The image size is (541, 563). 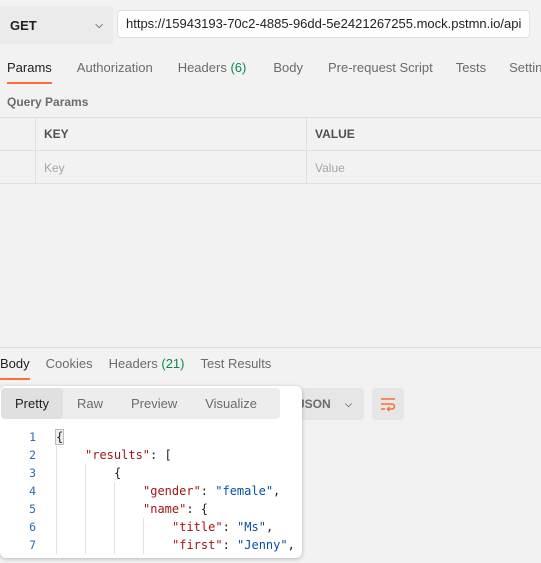 I want to click on tab-label: Test Results, so click(x=236, y=363).